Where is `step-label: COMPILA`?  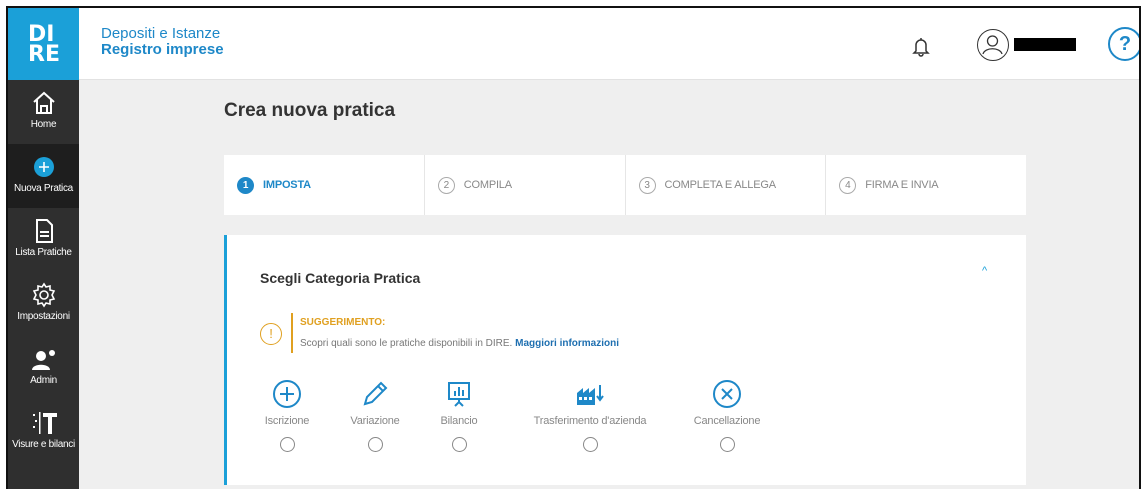 step-label: COMPILA is located at coordinates (487, 185).